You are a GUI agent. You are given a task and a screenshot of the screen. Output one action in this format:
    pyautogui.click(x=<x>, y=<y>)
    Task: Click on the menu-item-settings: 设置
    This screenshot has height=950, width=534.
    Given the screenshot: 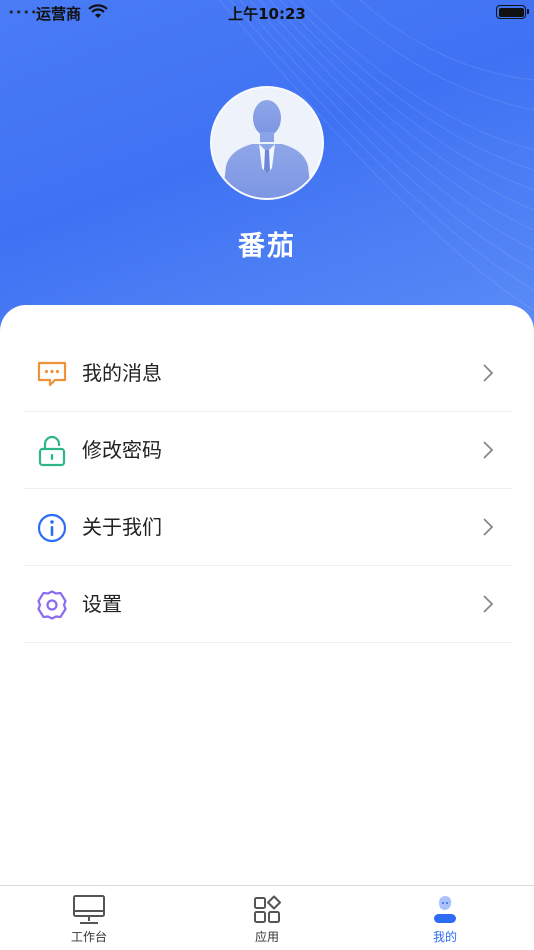 What is the action you would take?
    pyautogui.click(x=268, y=604)
    